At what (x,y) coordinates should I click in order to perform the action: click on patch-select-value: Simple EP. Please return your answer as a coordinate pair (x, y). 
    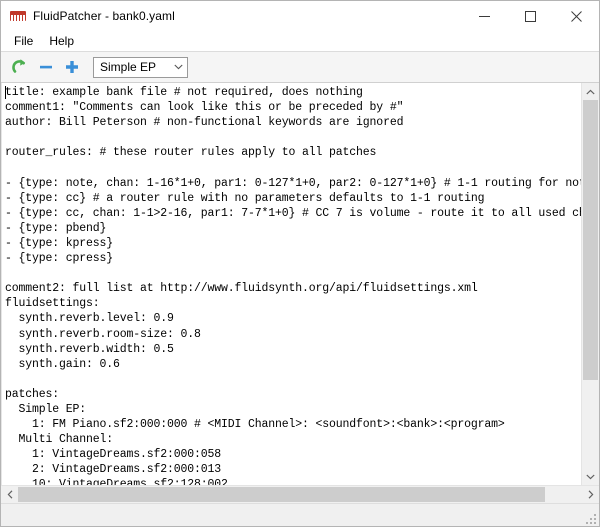
    Looking at the image, I should click on (128, 67).